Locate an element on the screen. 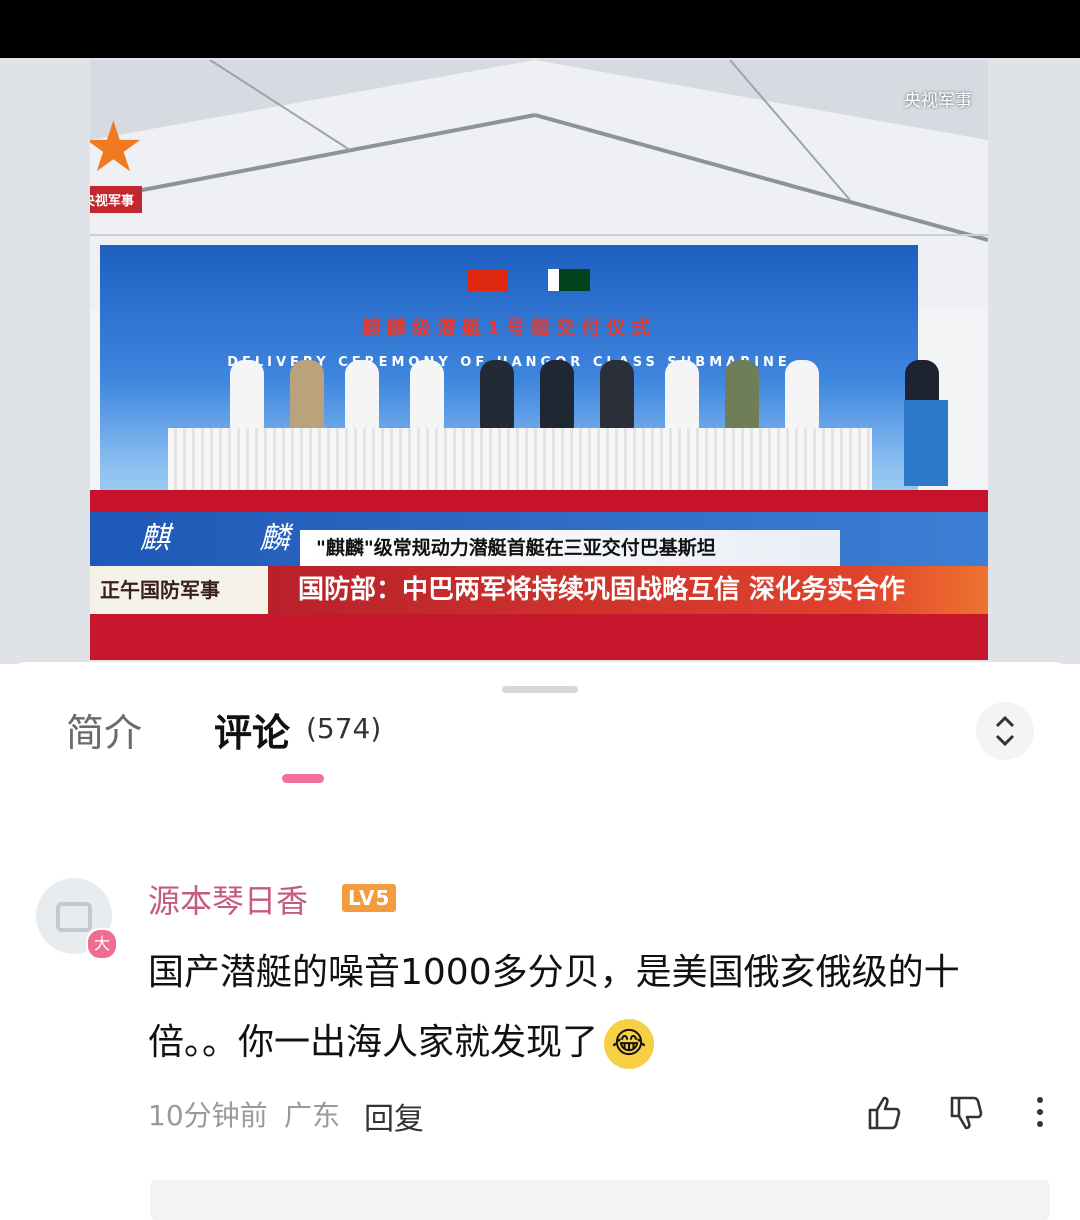 The width and height of the screenshot is (1080, 1220). next-comment-preview is located at coordinates (600, 1200).